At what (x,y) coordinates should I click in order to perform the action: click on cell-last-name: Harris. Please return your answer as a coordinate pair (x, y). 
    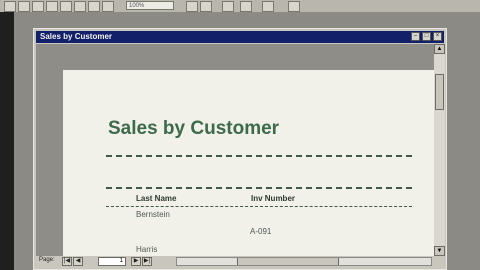
    Looking at the image, I should click on (147, 249).